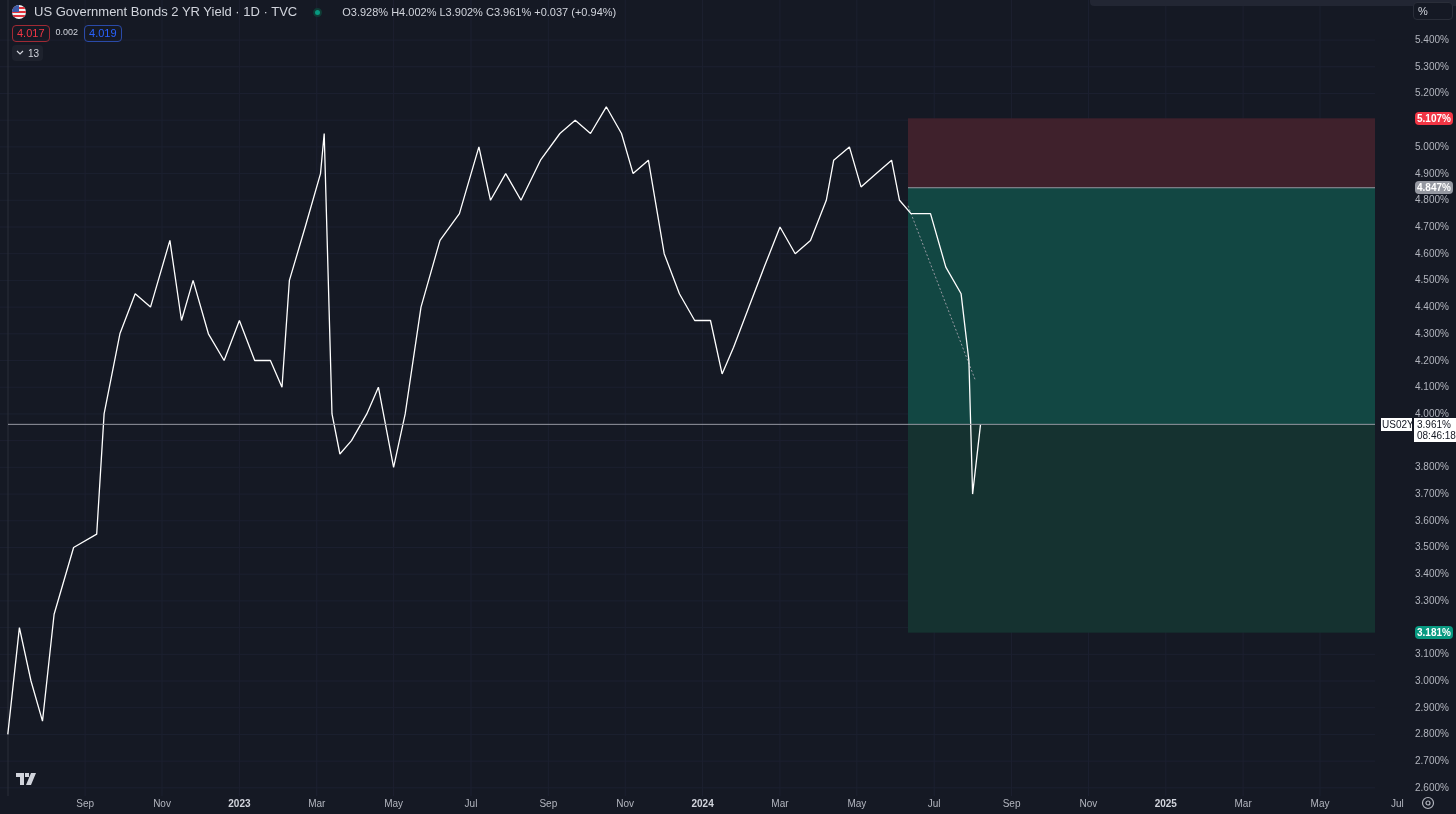 The height and width of the screenshot is (814, 1456). What do you see at coordinates (27, 779) in the screenshot?
I see `logo-icon` at bounding box center [27, 779].